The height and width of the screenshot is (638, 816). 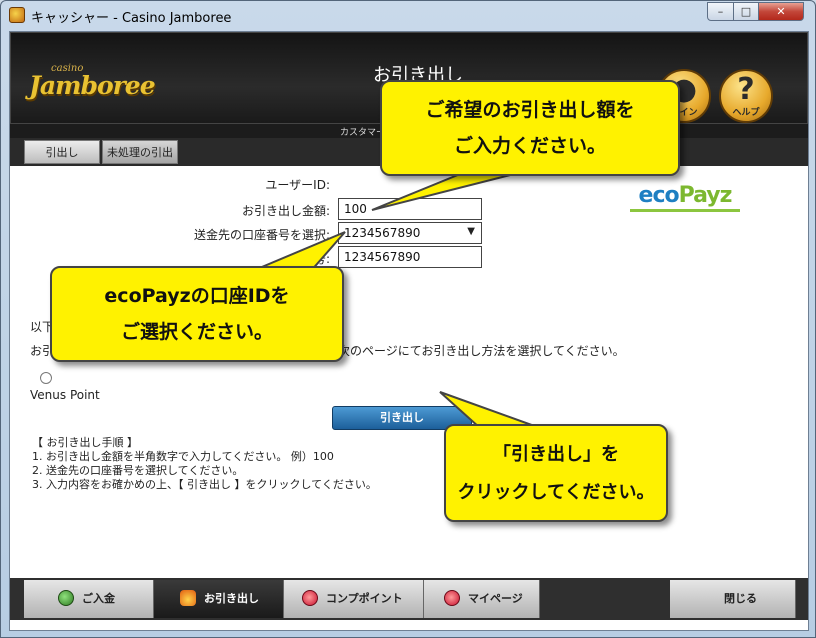 I want to click on instructions-heading: 【 お引き出し手順 】, so click(x=85, y=442).